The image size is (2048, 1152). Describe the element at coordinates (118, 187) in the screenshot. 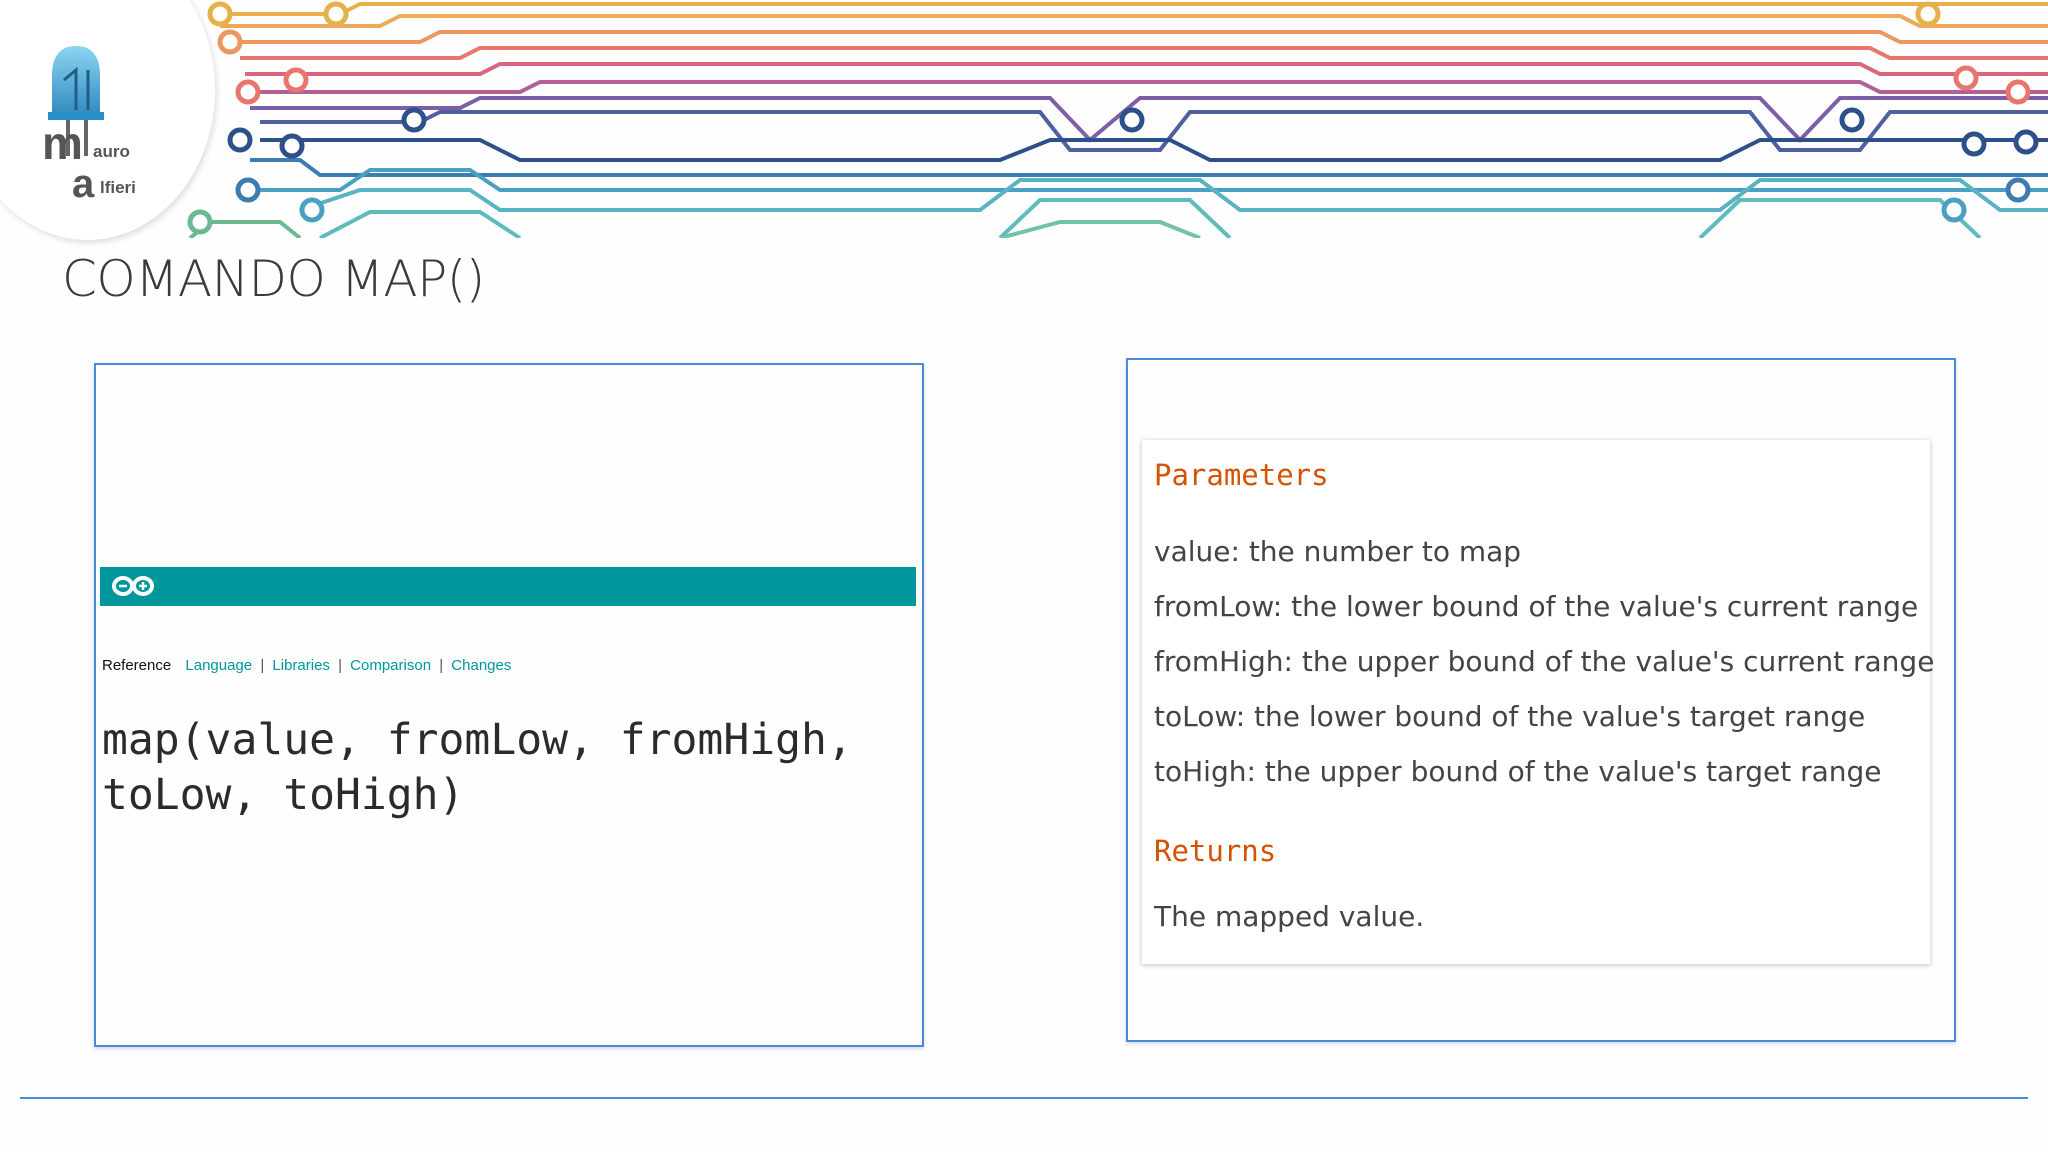

I see `logo-text-lfieri: lfieri` at that location.